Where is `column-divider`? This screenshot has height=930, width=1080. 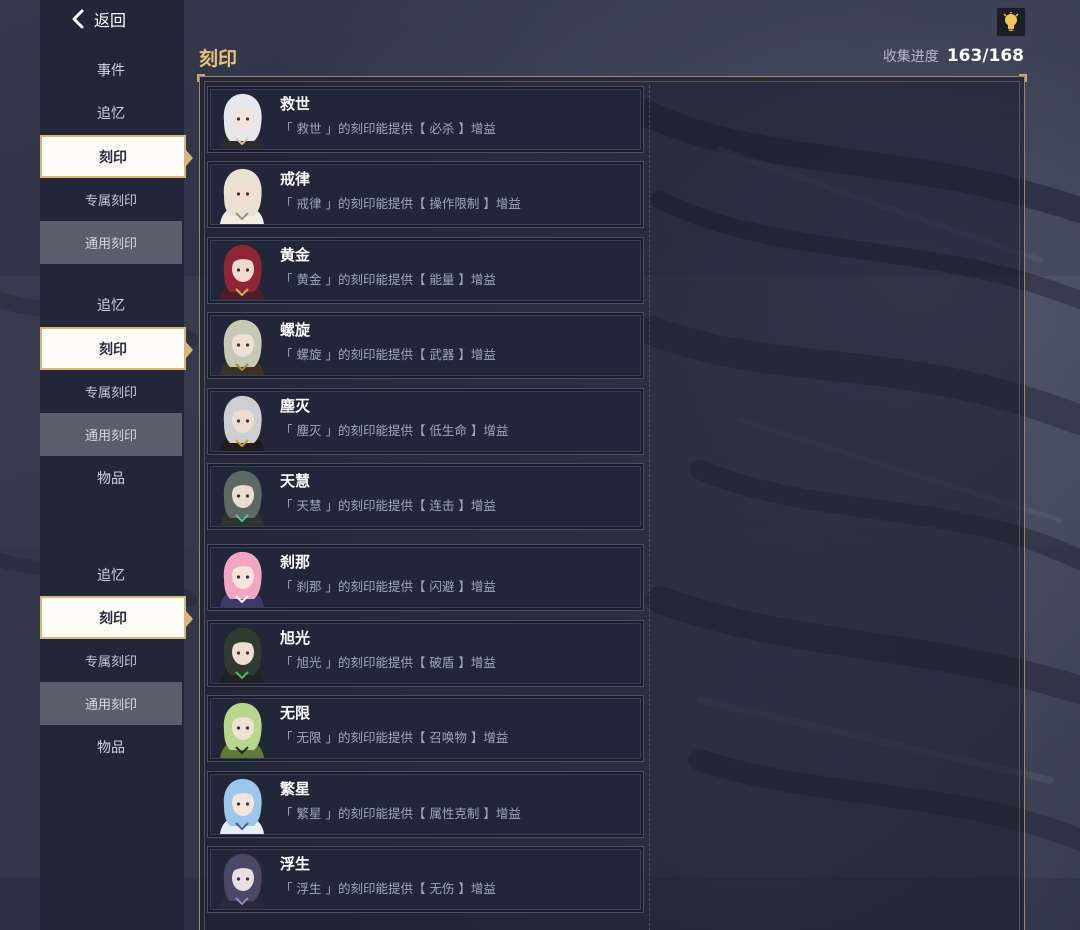
column-divider is located at coordinates (649, 507).